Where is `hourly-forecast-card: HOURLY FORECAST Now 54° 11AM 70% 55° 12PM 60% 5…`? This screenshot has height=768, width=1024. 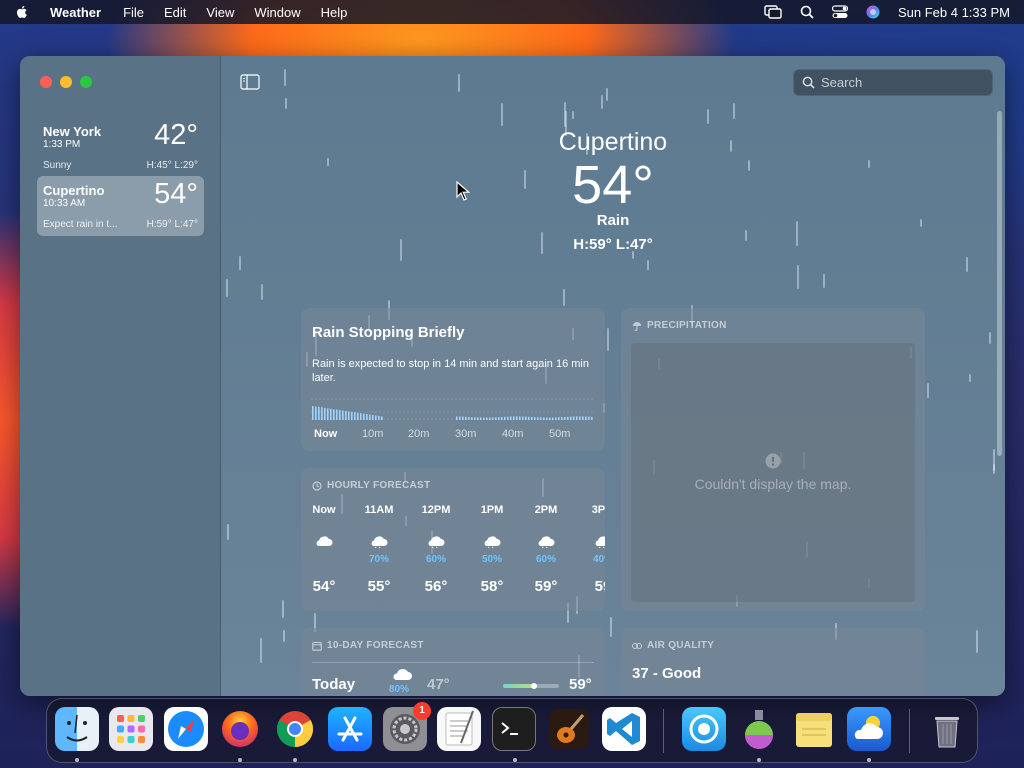 hourly-forecast-card: HOURLY FORECAST Now 54° 11AM 70% 55° 12PM 60% 5… is located at coordinates (453, 539).